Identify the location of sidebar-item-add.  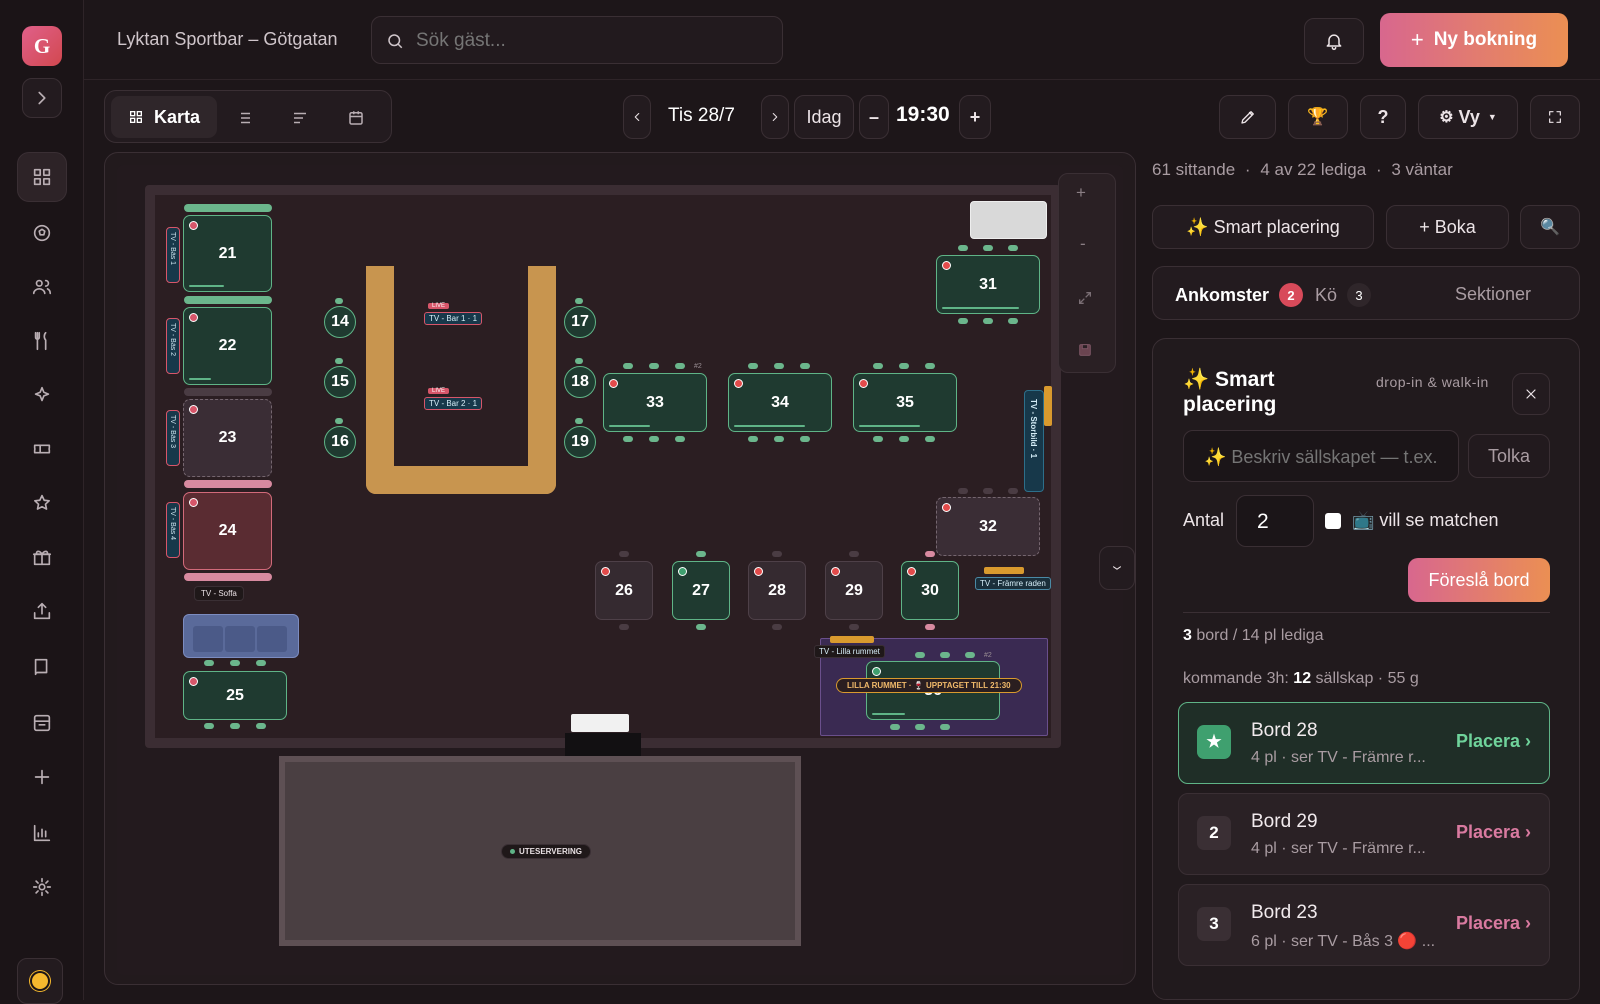
(42, 777).